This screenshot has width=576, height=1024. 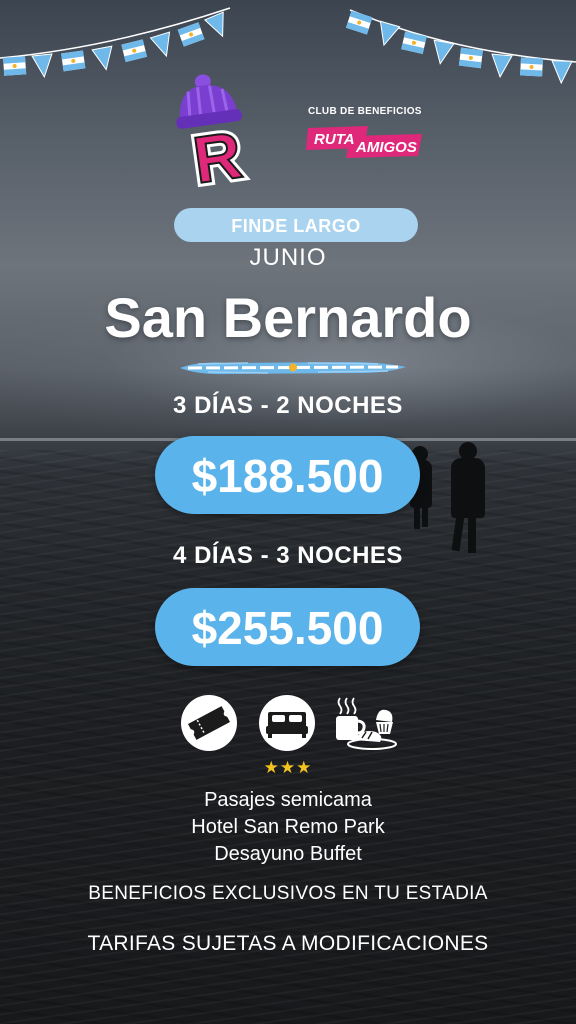 What do you see at coordinates (209, 723) in the screenshot?
I see `ticket-icon` at bounding box center [209, 723].